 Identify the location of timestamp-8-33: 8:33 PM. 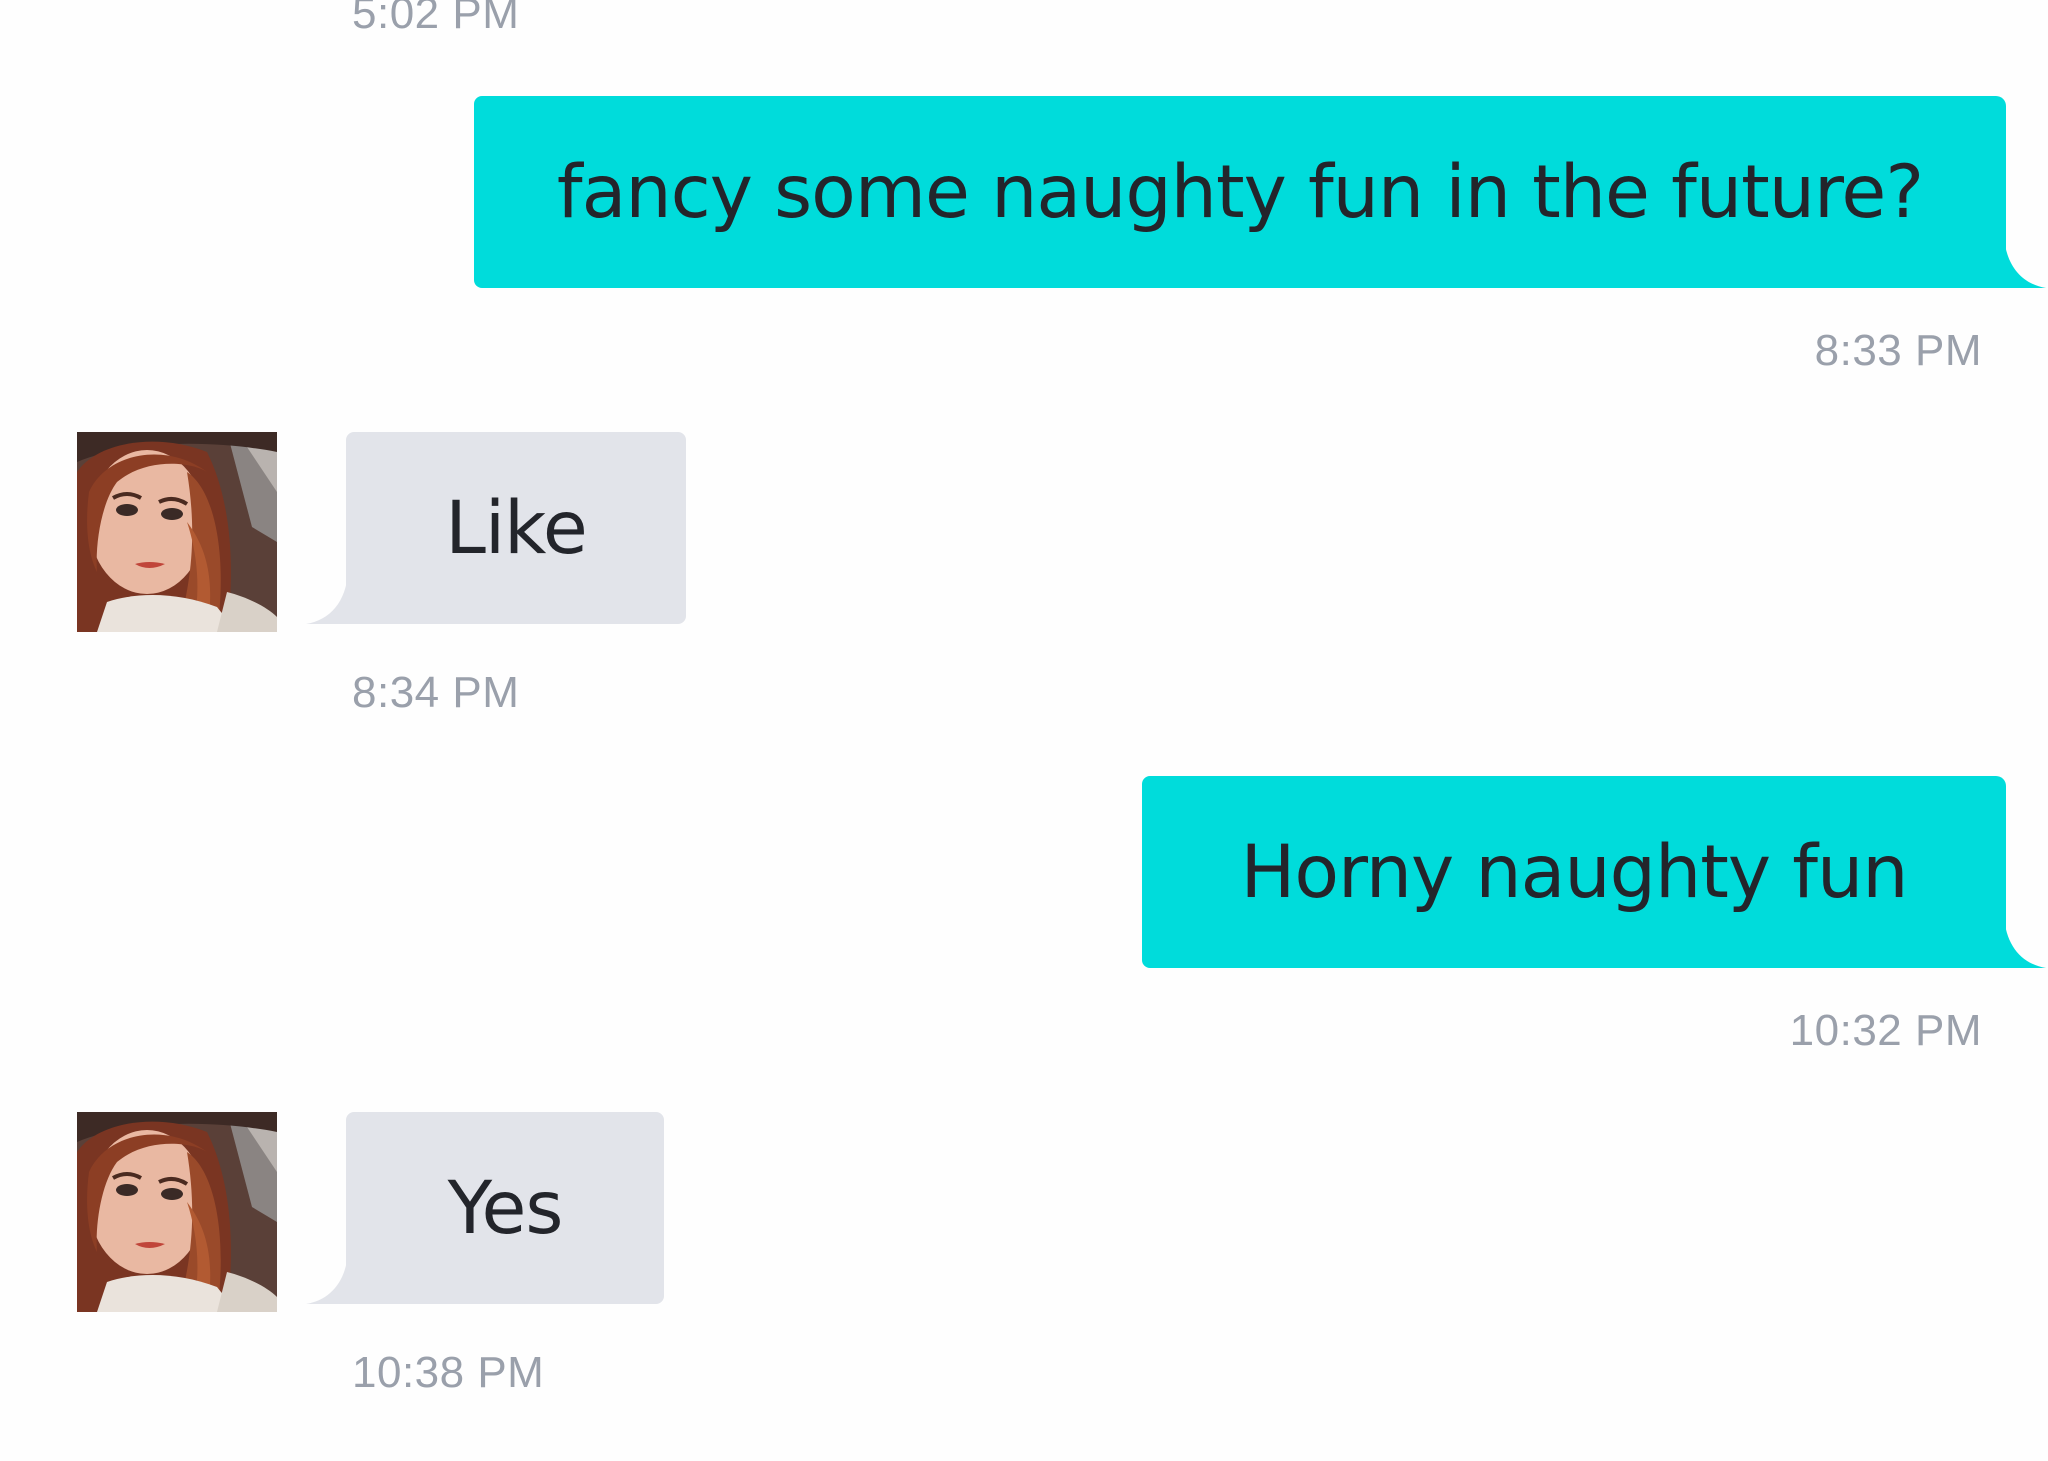
(1898, 350).